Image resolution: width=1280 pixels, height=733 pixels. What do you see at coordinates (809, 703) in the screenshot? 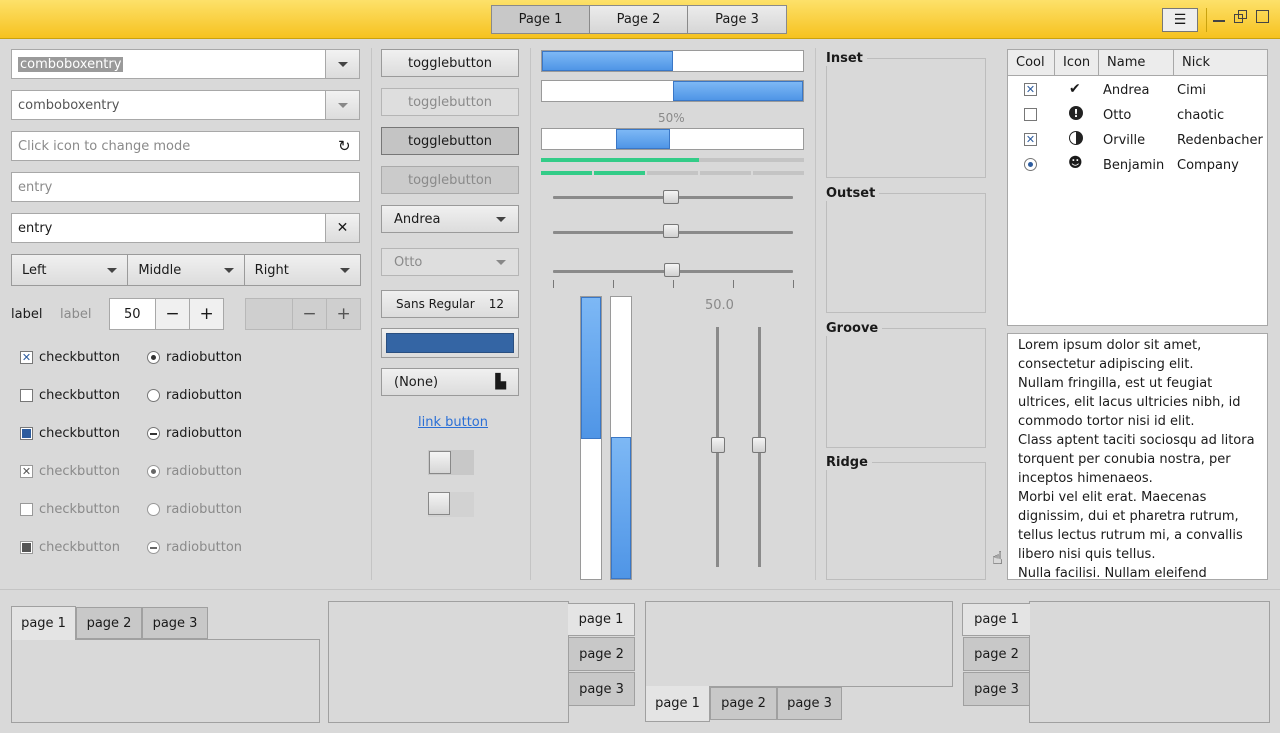
I see `notebook-3-tab-3: page 3` at bounding box center [809, 703].